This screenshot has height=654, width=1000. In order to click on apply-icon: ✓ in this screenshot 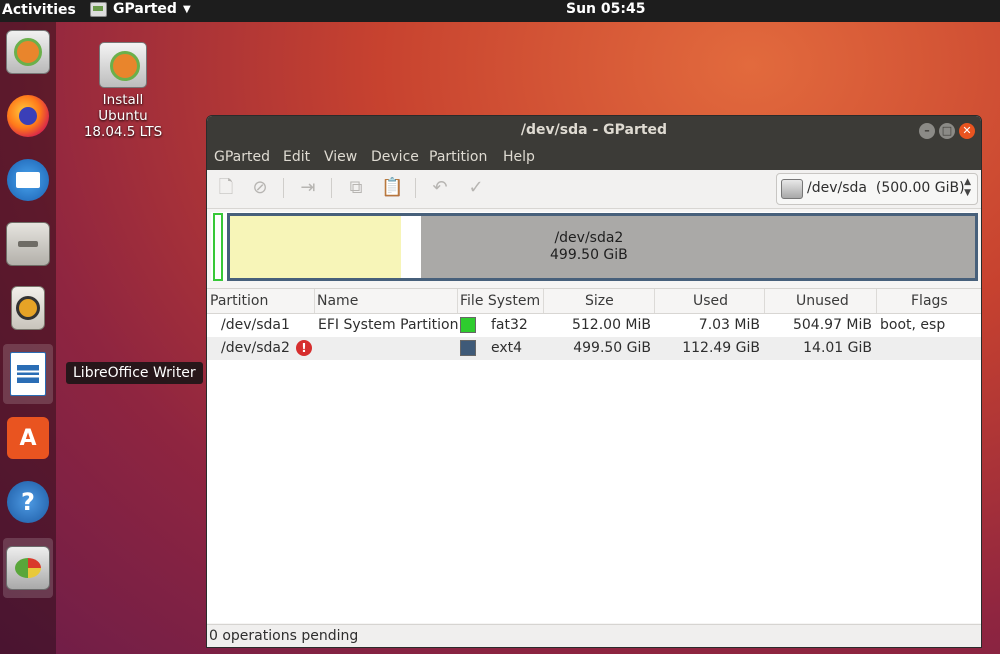, I will do `click(476, 188)`.